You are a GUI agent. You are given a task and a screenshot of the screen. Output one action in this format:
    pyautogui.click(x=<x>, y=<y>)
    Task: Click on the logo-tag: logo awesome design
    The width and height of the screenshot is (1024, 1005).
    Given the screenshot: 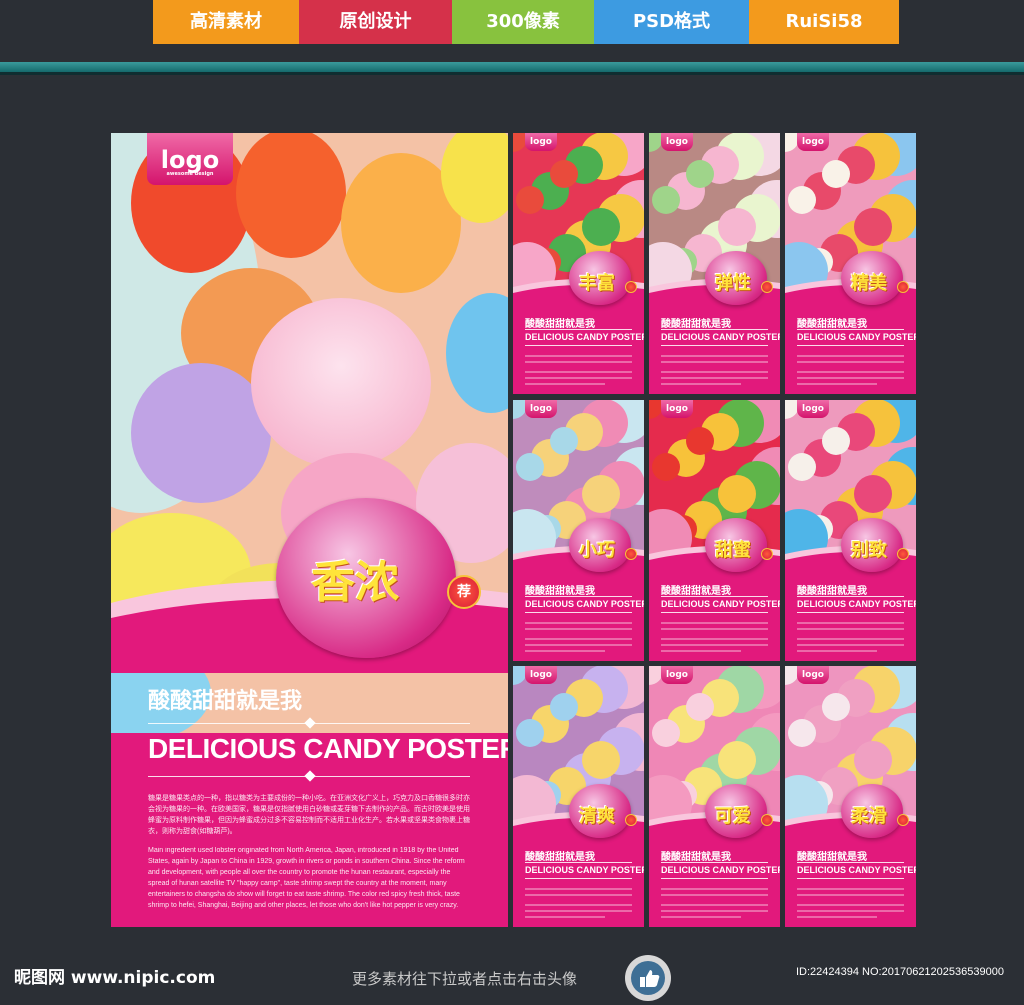 What is the action you would take?
    pyautogui.click(x=190, y=159)
    